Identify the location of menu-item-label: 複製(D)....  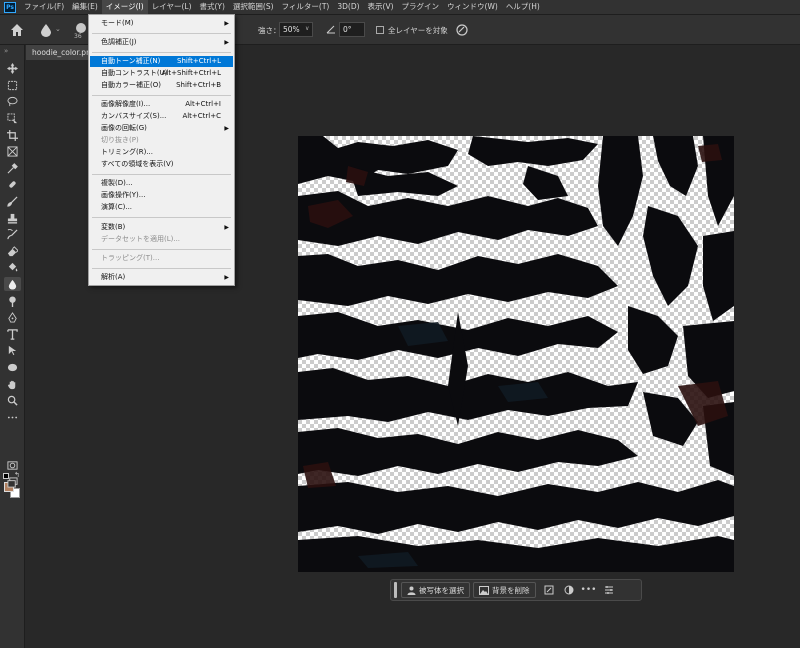
(117, 183).